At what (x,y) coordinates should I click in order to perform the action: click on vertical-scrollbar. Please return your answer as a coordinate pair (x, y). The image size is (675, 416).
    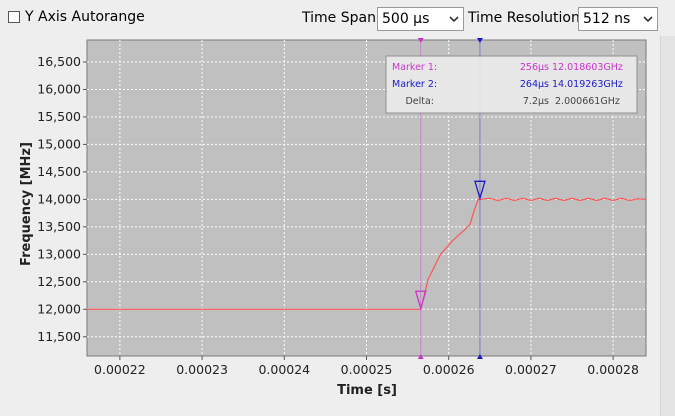
    Looking at the image, I should click on (667, 226).